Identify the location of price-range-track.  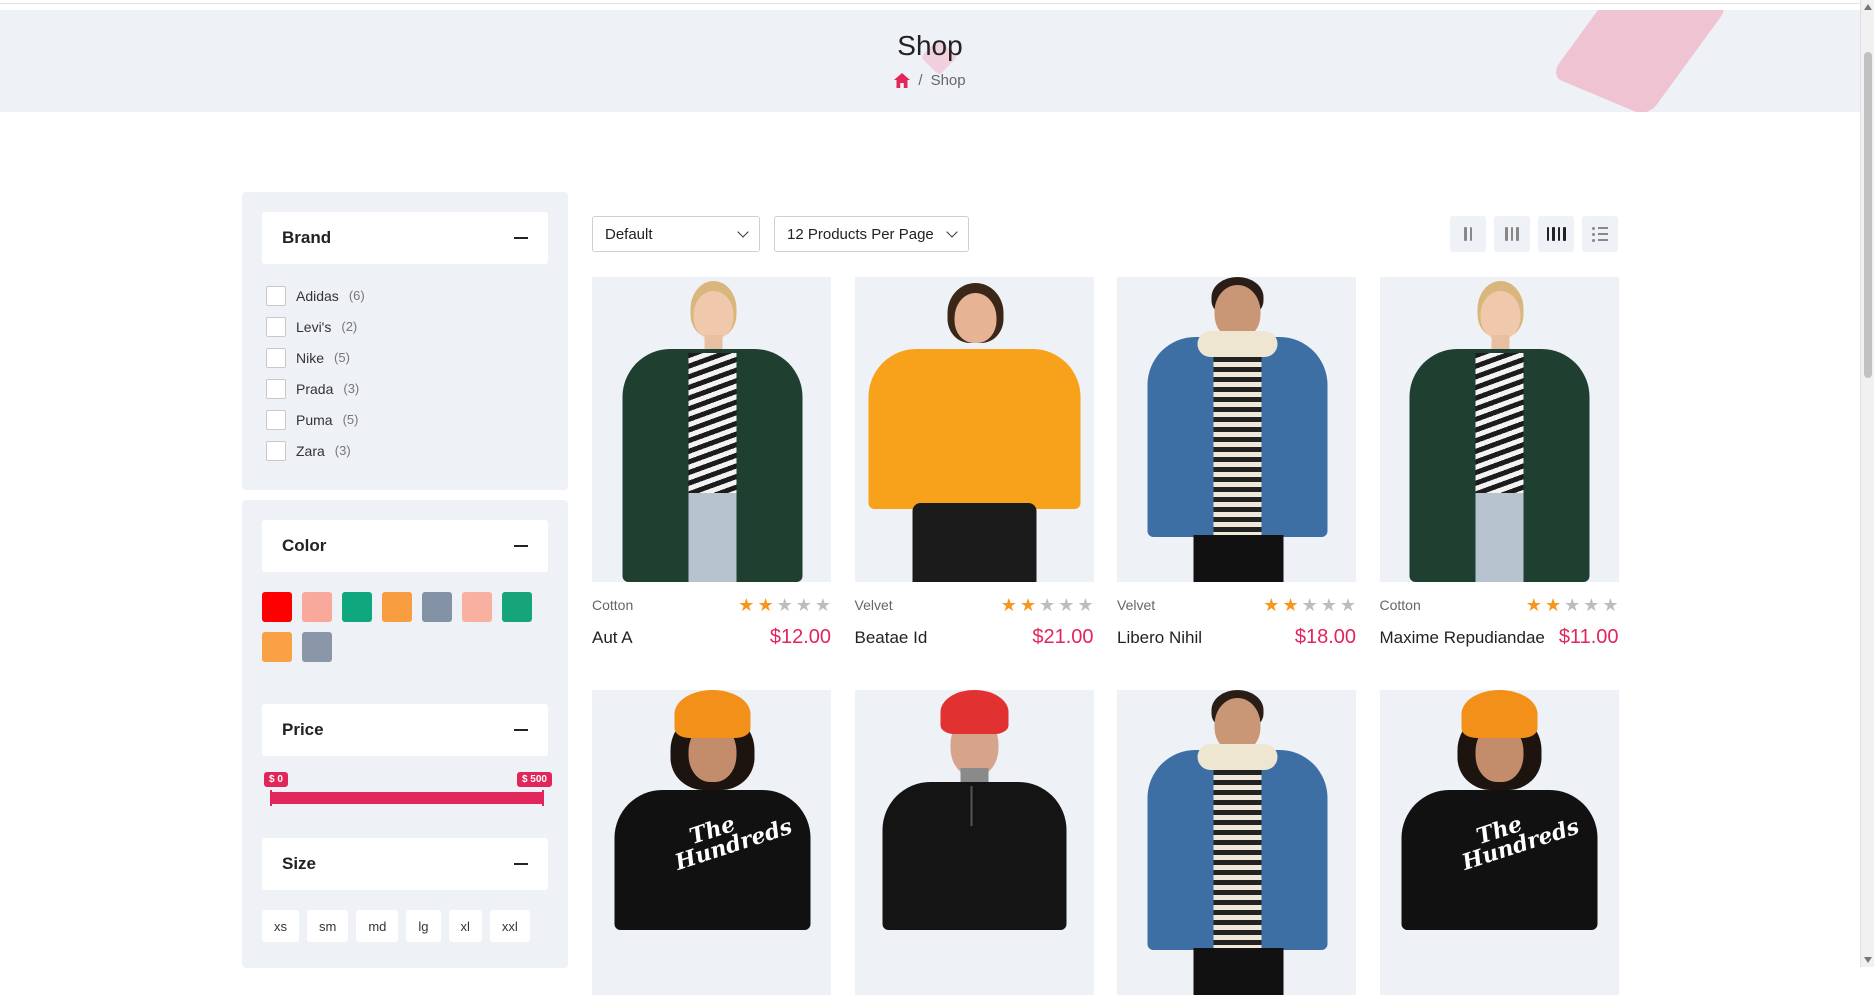
(407, 798).